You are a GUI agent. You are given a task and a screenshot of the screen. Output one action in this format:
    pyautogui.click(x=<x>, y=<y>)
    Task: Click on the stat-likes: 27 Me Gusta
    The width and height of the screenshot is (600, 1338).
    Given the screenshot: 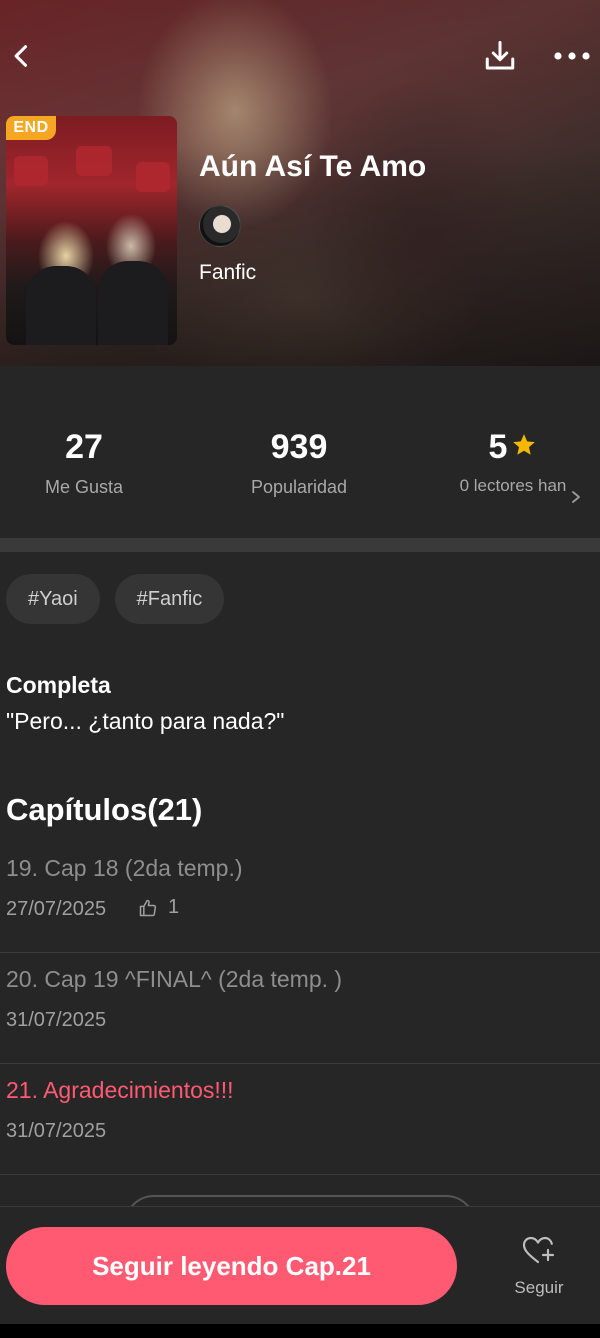 What is the action you would take?
    pyautogui.click(x=92, y=463)
    